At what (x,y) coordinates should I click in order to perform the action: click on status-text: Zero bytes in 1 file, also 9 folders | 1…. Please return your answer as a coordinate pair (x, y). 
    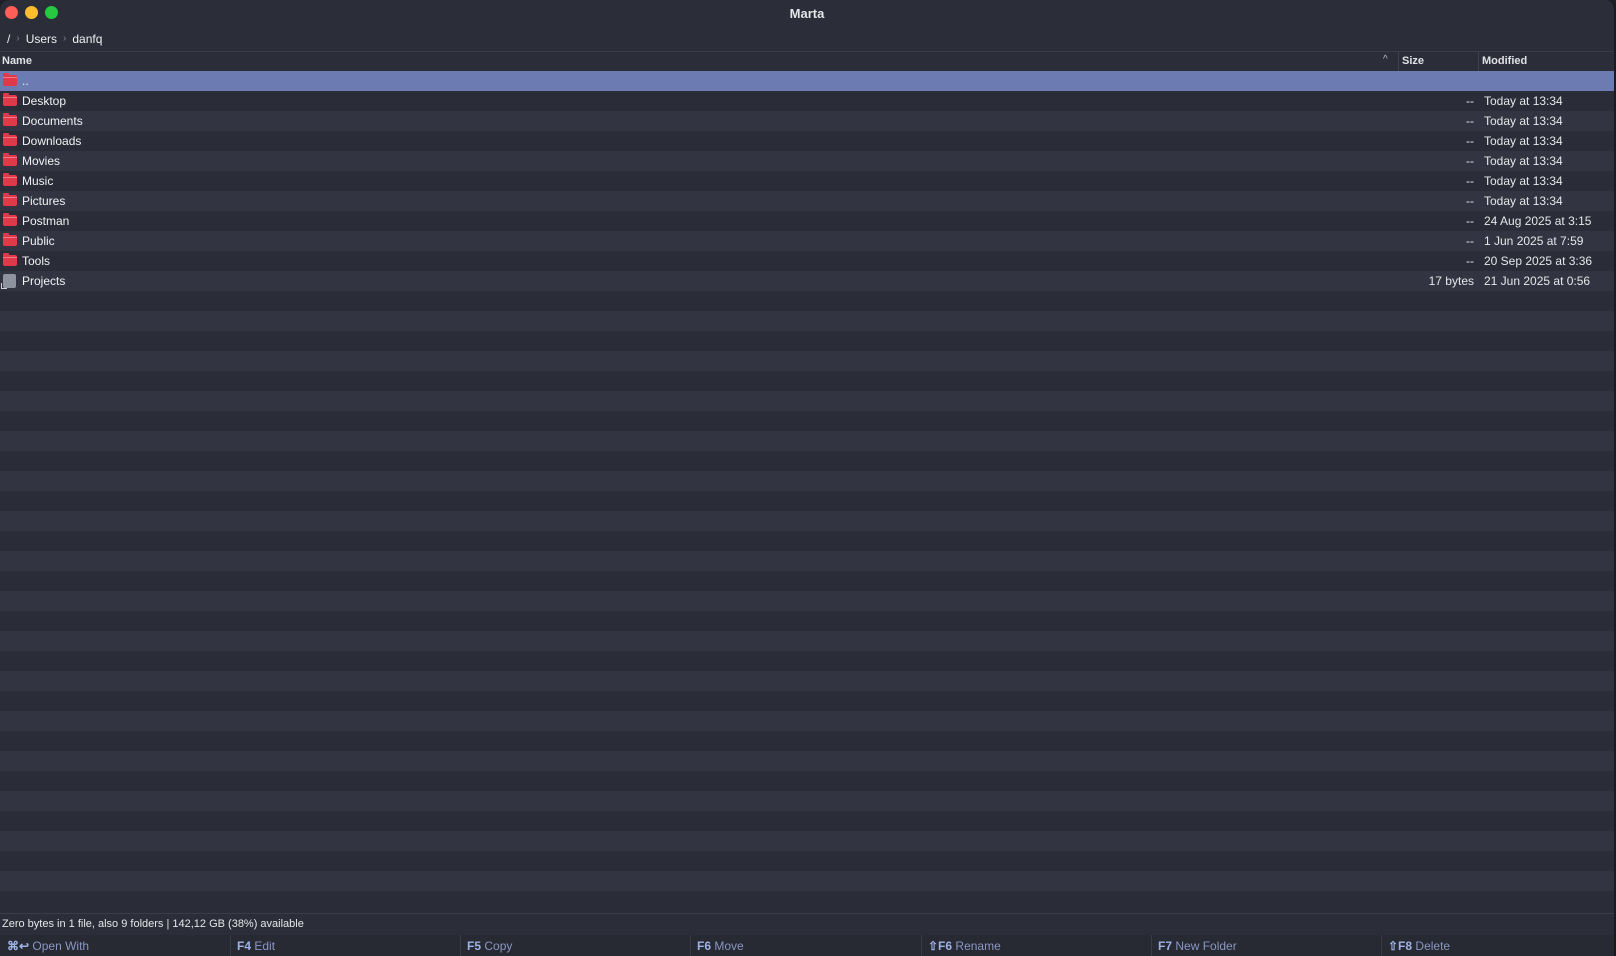
    Looking at the image, I should click on (153, 924).